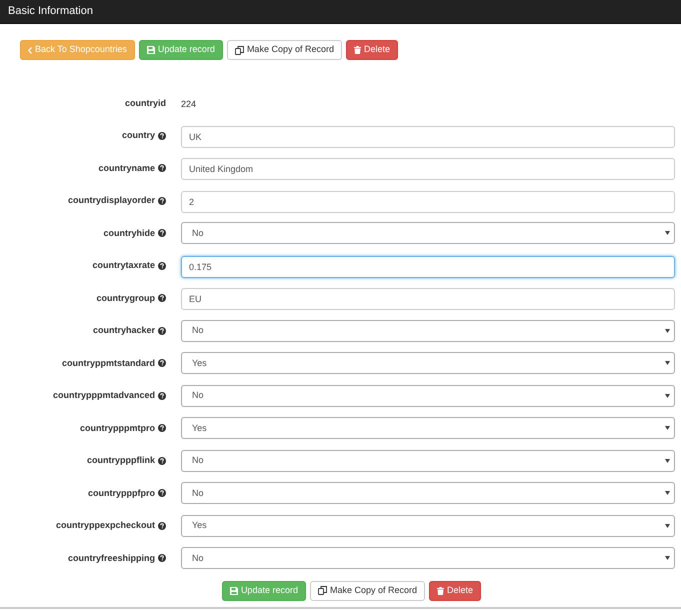  I want to click on field-label: countryhacker, so click(123, 330).